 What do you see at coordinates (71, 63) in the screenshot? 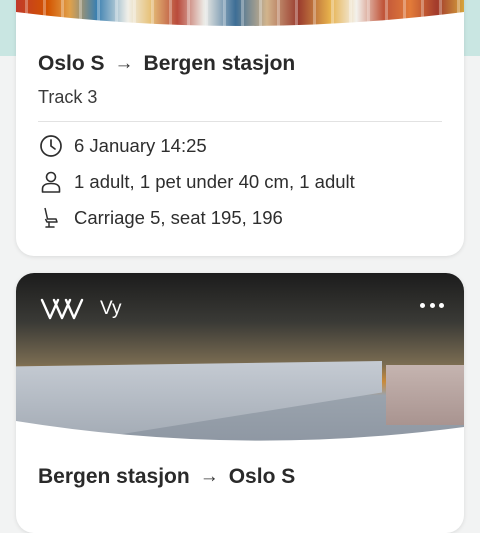
I see `origin-station: Oslo S` at bounding box center [71, 63].